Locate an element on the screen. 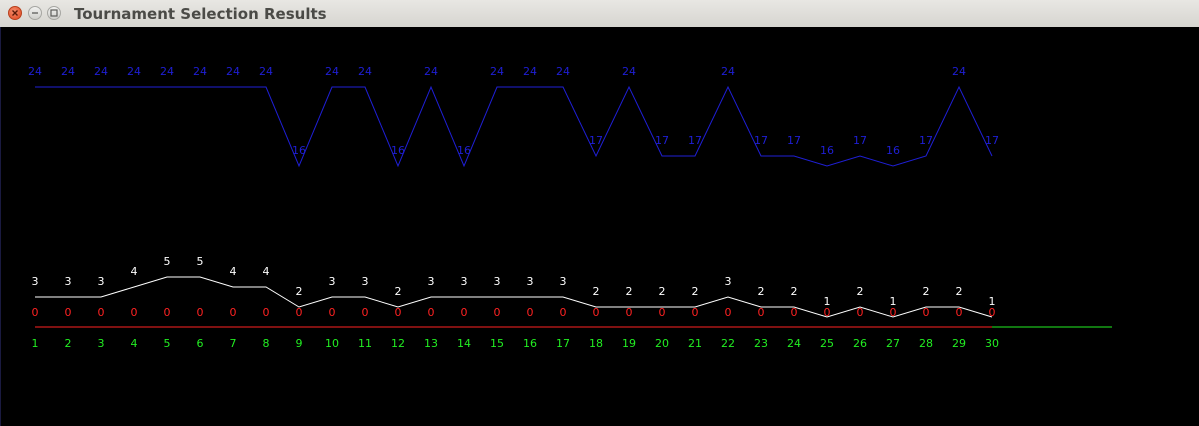 This screenshot has height=426, width=1199. x-tick-label: 26 is located at coordinates (860, 343).